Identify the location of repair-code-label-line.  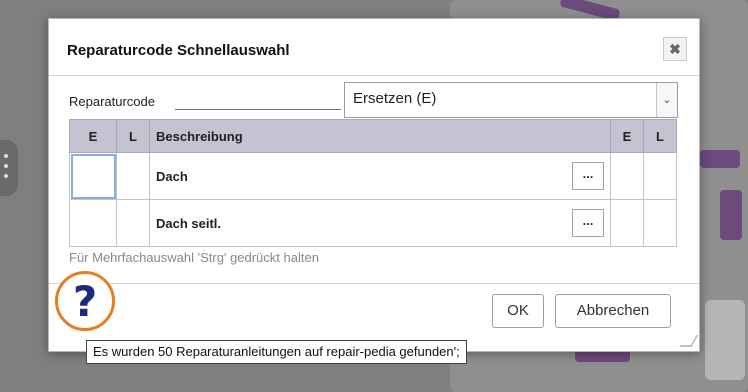
(258, 109).